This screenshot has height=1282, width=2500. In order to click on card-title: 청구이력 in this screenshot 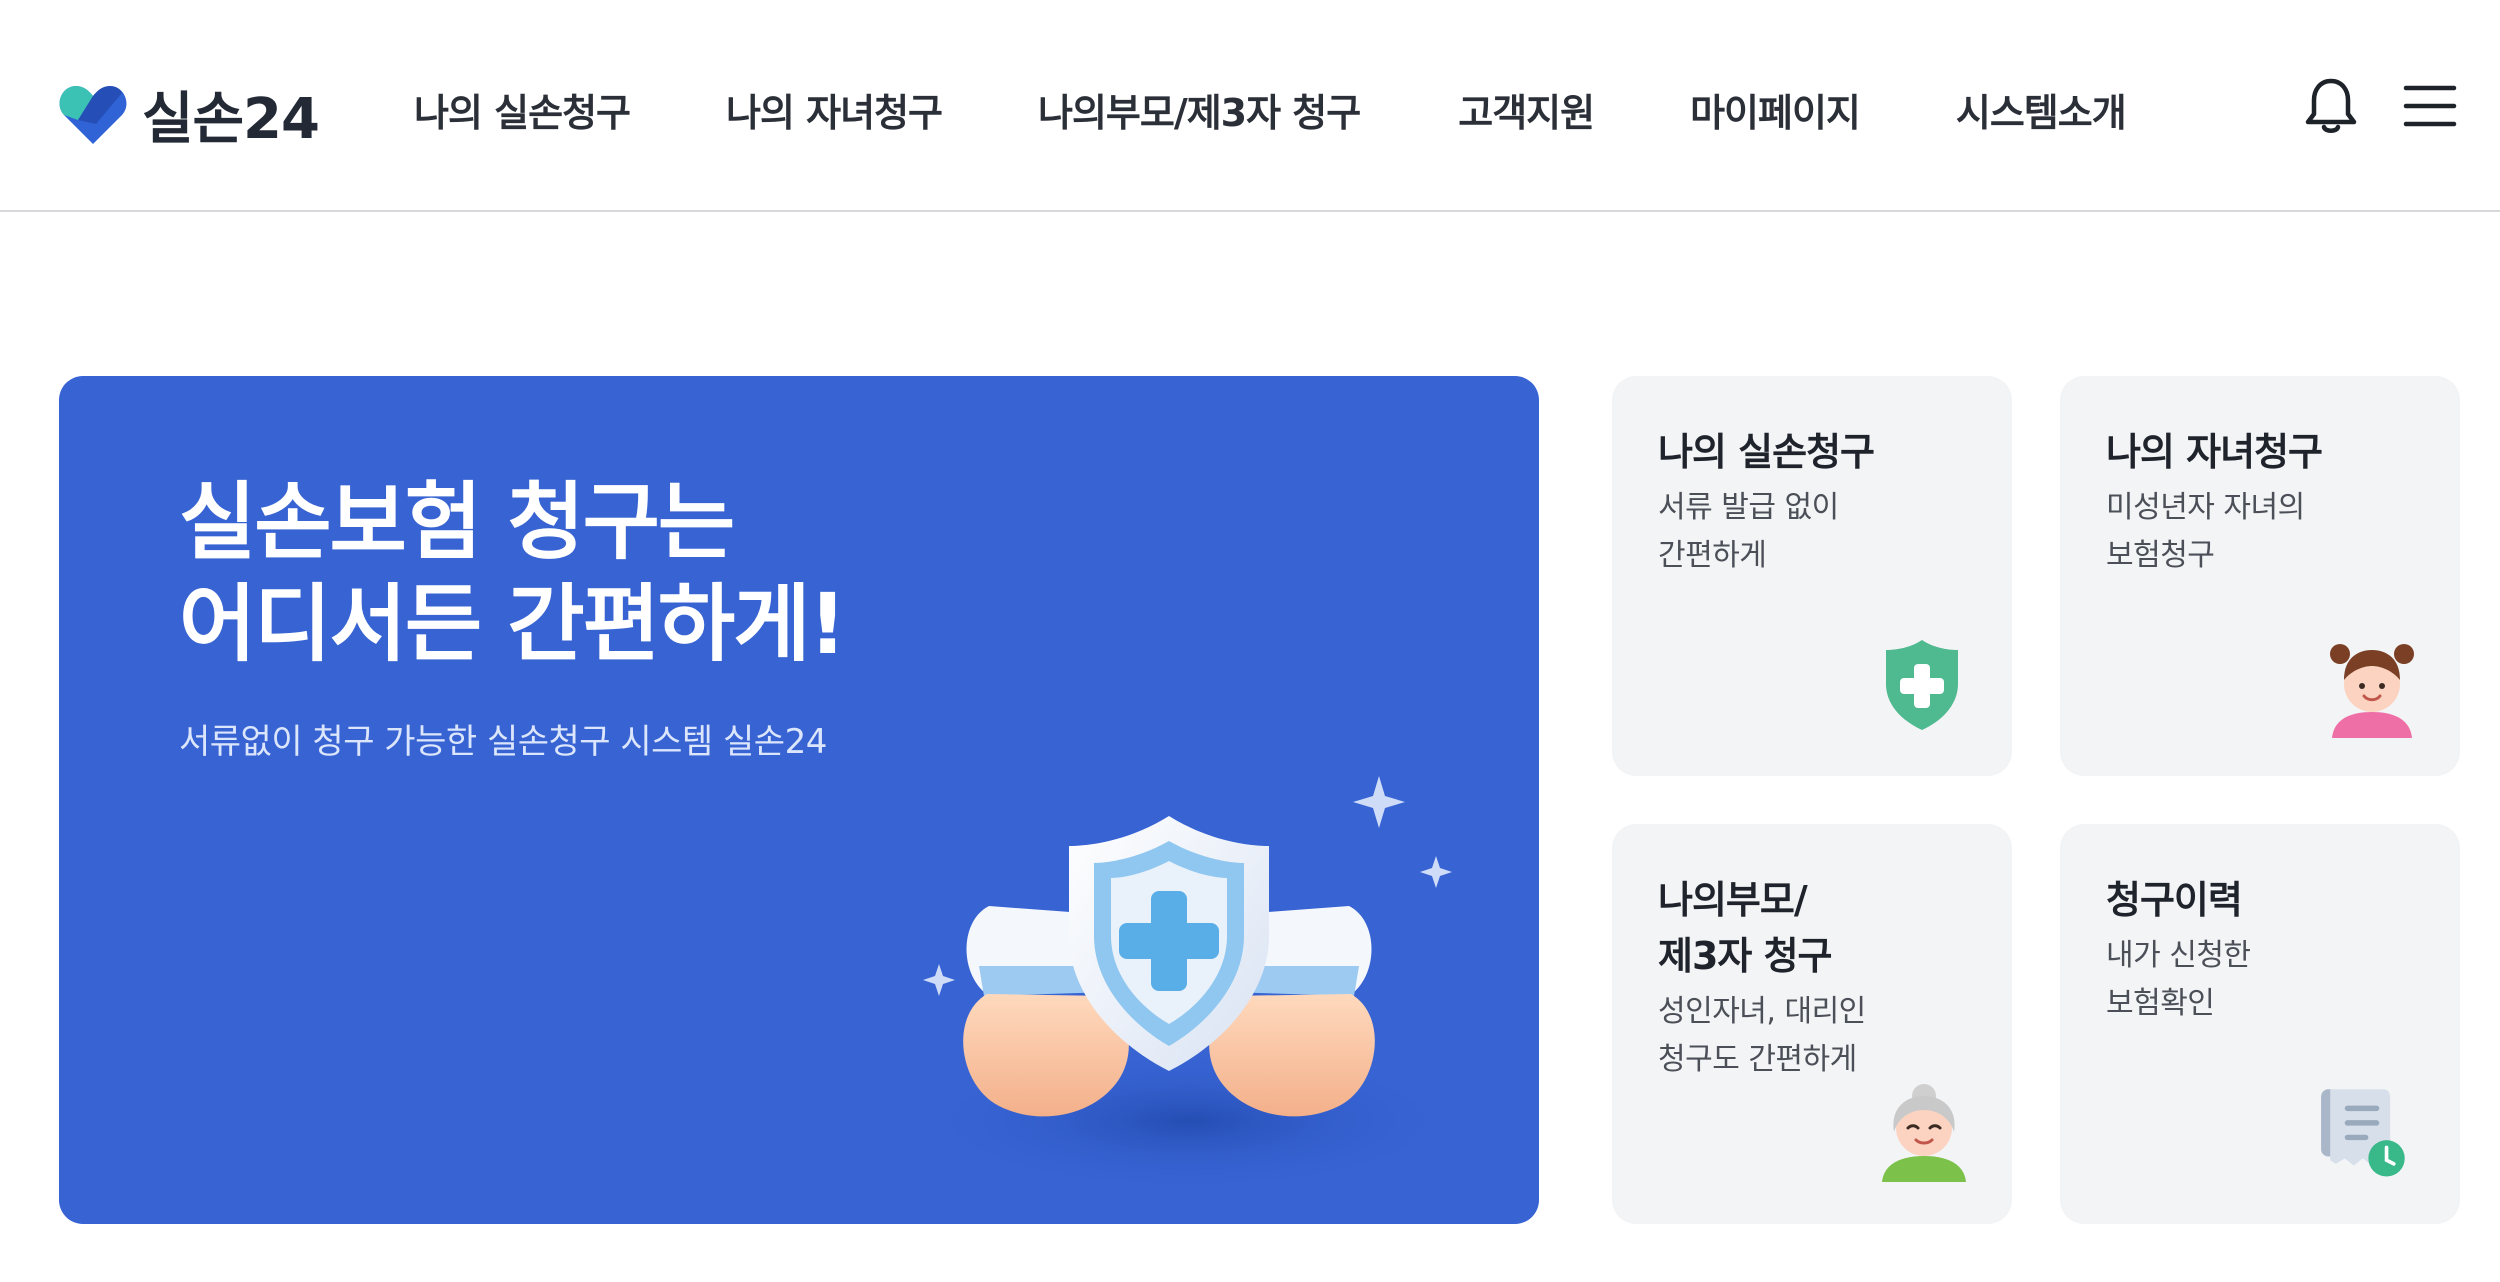, I will do `click(2174, 900)`.